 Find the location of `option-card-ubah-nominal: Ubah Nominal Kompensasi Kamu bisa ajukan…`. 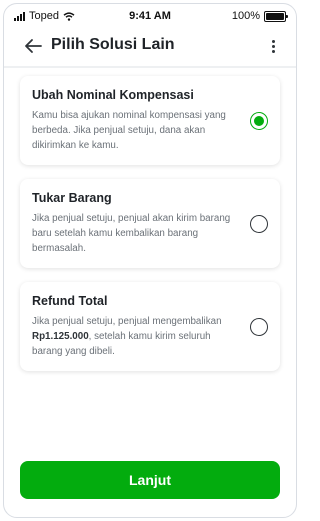

option-card-ubah-nominal: Ubah Nominal Kompensasi Kamu bisa ajukan… is located at coordinates (150, 120).